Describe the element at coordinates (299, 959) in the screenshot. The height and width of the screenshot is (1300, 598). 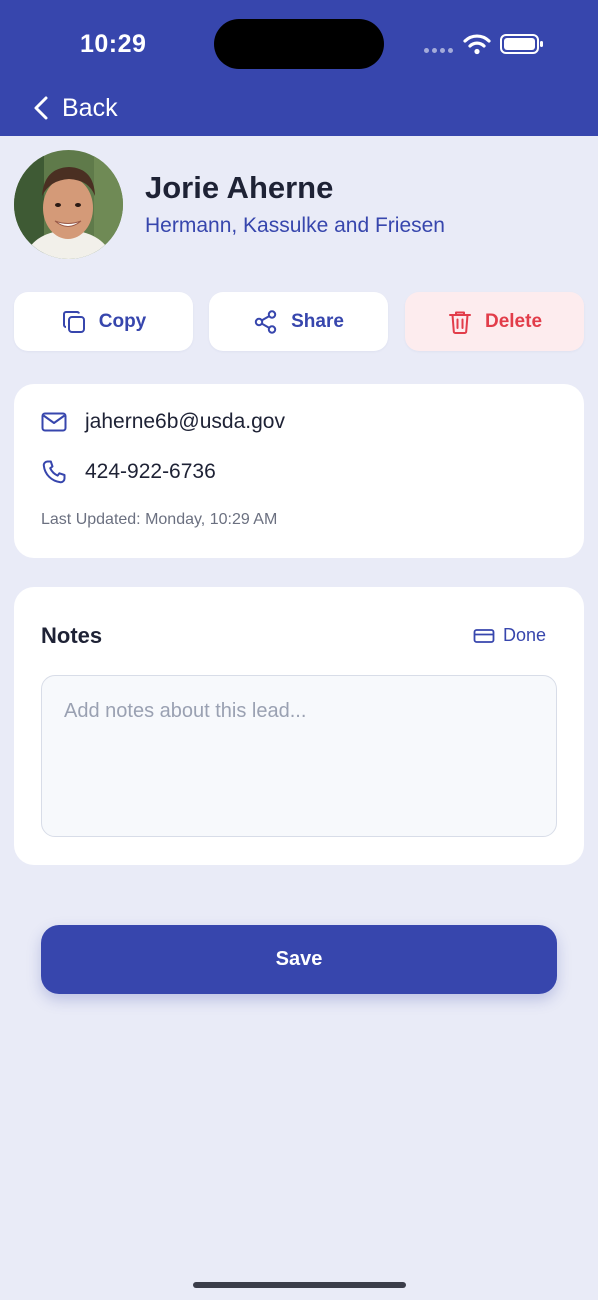
I see `save-button: Save` at that location.